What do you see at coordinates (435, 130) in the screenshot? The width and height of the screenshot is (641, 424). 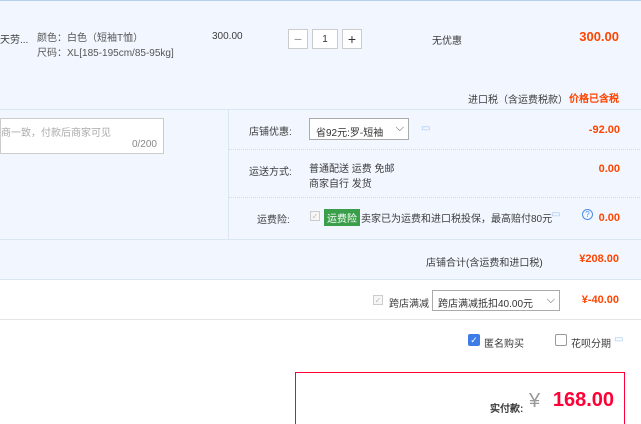 I see `shop-discount-row: 店铺优惠: 省92元:罗-短袖 ⌵ ▭ -92.00` at bounding box center [435, 130].